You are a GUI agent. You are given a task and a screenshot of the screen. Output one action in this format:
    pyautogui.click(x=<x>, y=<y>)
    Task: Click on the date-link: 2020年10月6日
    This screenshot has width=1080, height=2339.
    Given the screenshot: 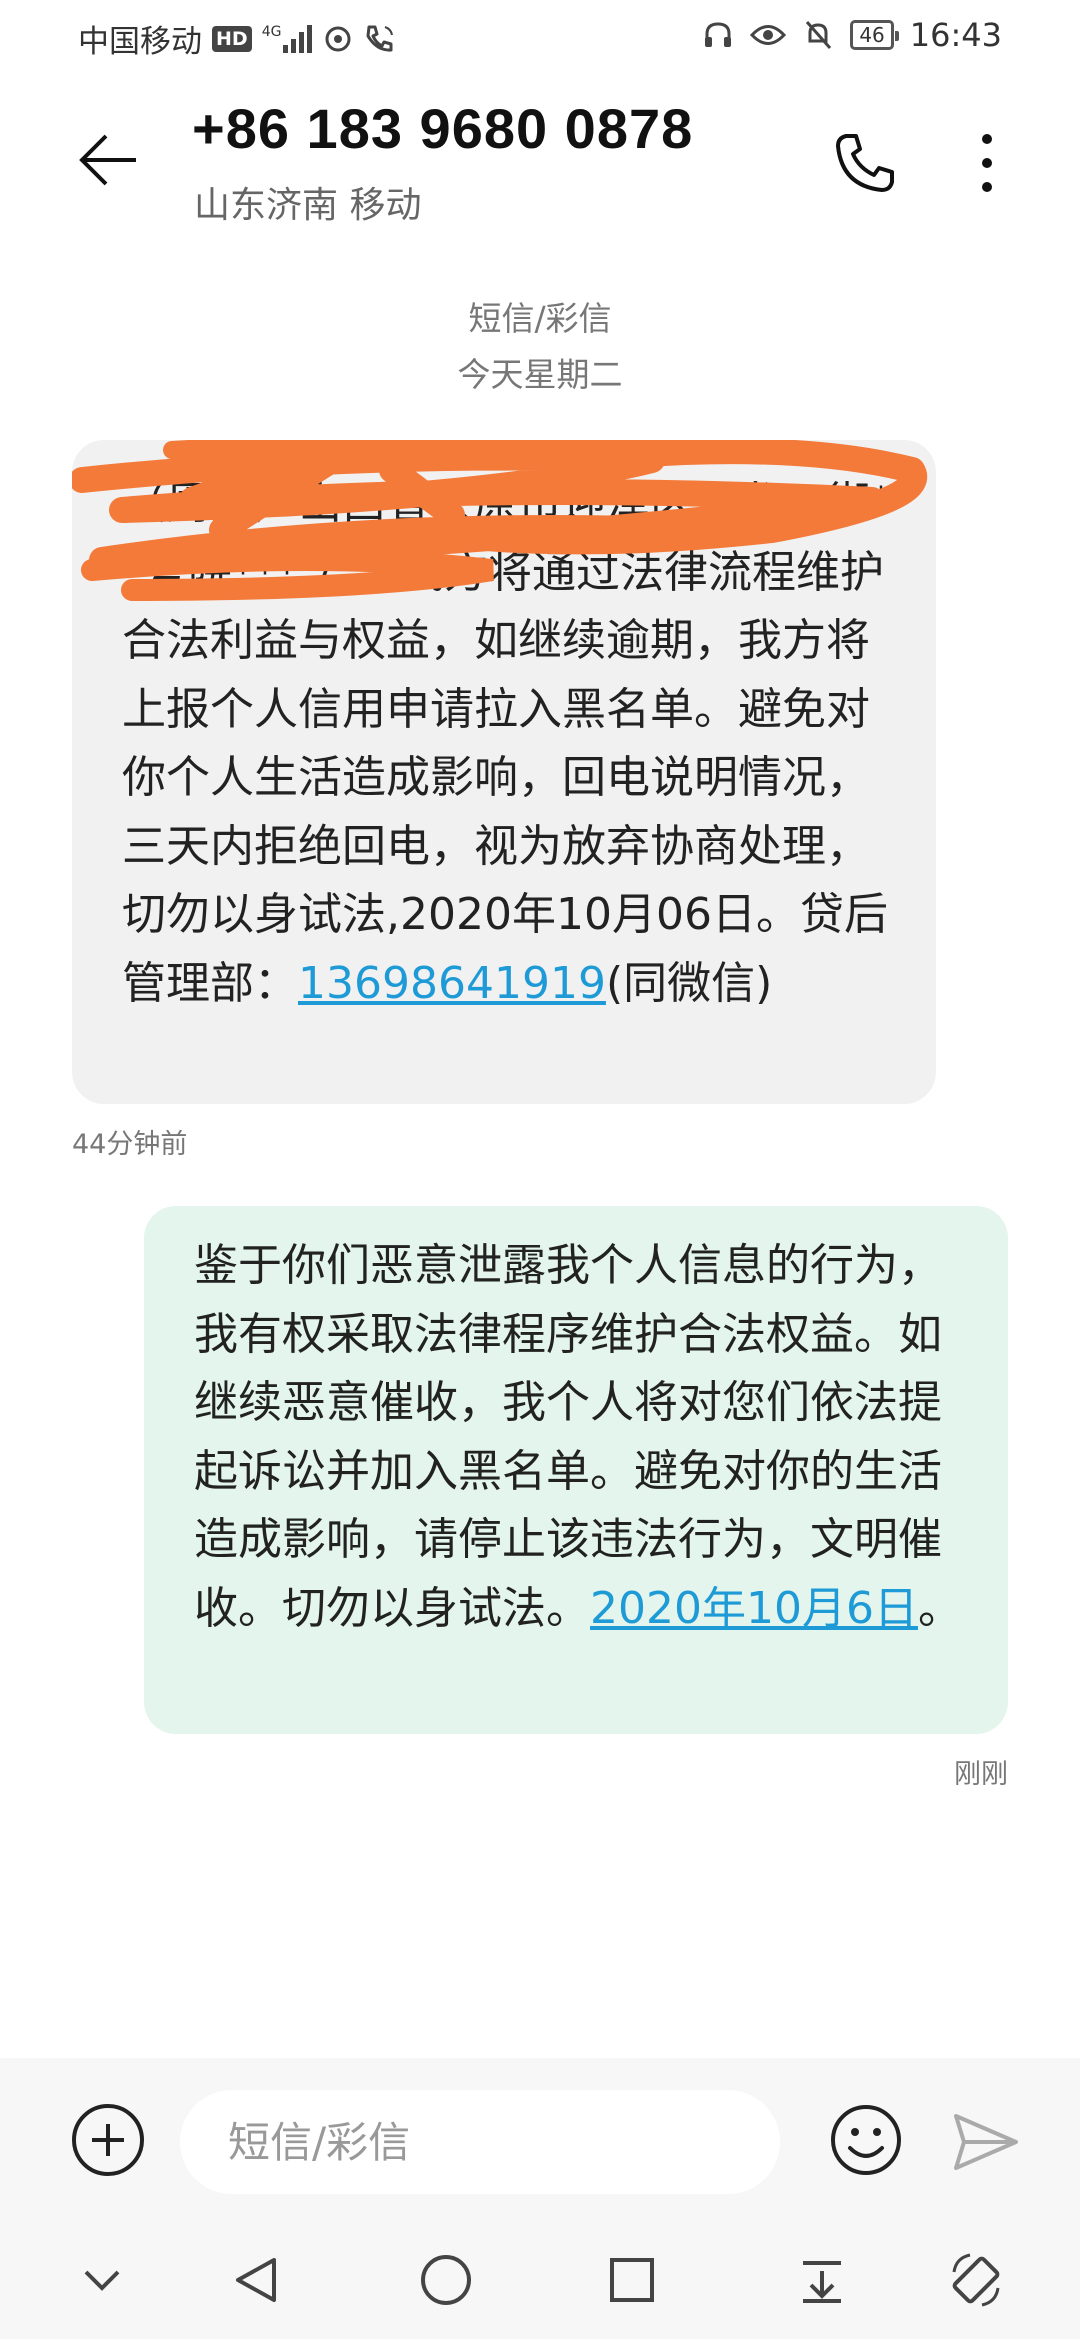 What is the action you would take?
    pyautogui.click(x=754, y=1608)
    